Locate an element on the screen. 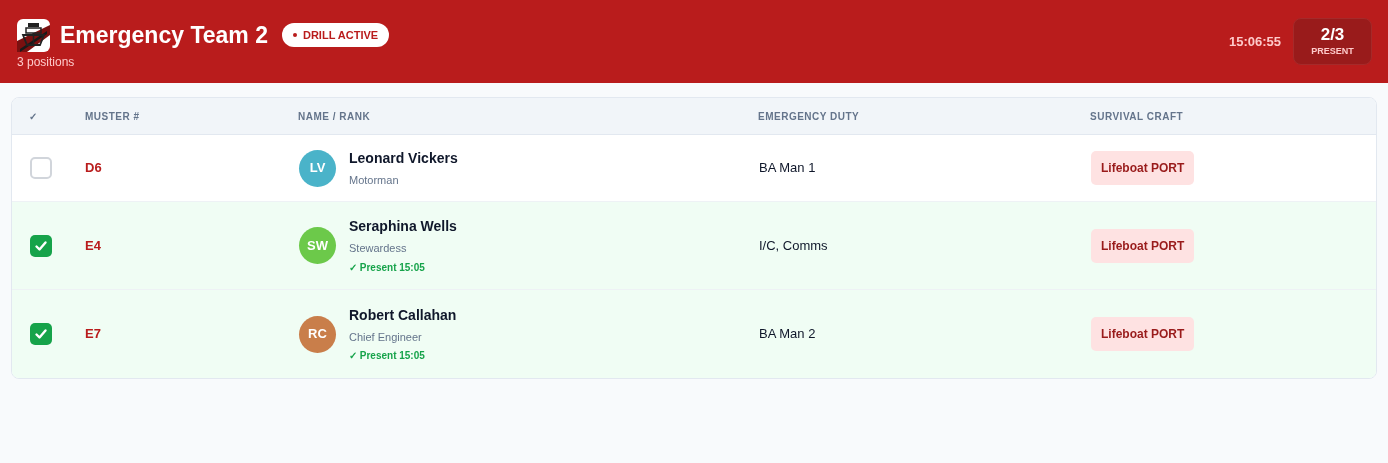  crew-rank: Motorman is located at coordinates (374, 180).